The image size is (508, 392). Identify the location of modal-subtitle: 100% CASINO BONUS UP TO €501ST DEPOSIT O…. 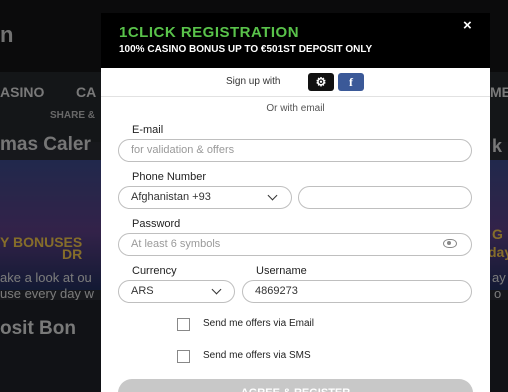
(246, 49).